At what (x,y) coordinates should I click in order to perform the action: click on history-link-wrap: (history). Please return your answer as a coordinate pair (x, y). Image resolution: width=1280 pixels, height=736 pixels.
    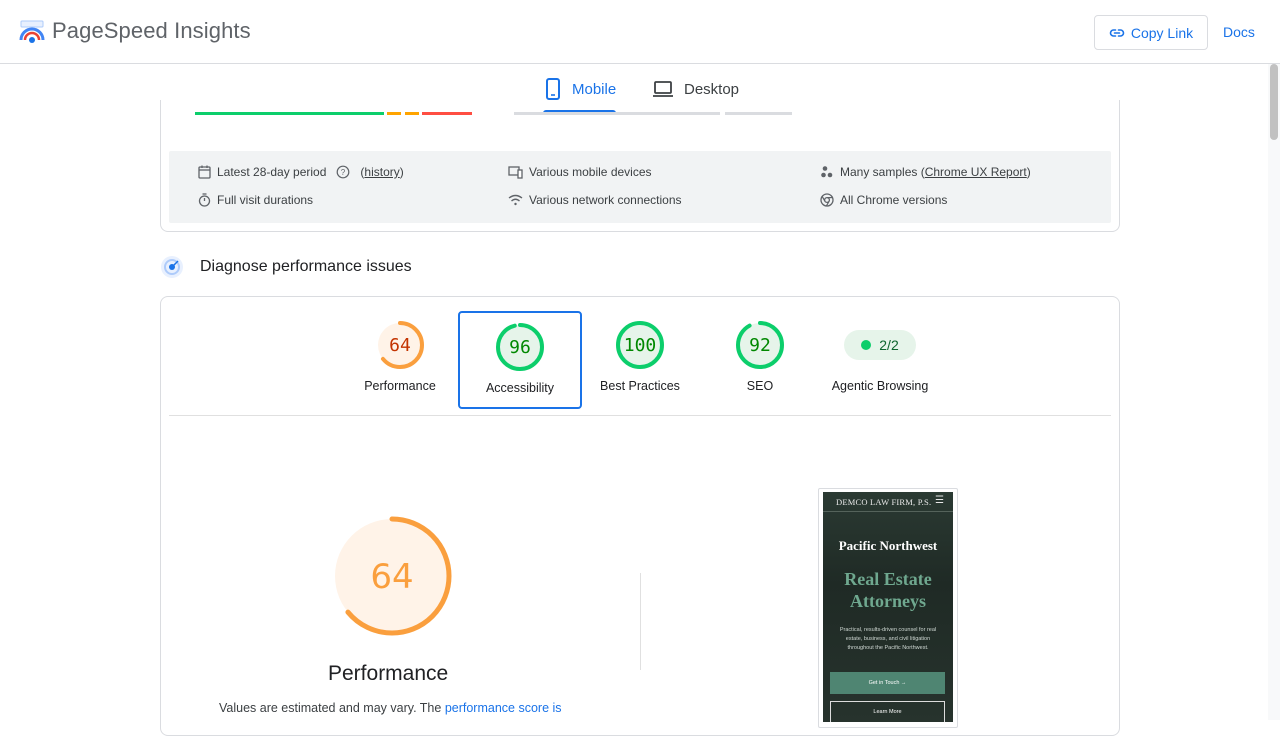
    Looking at the image, I should click on (382, 172).